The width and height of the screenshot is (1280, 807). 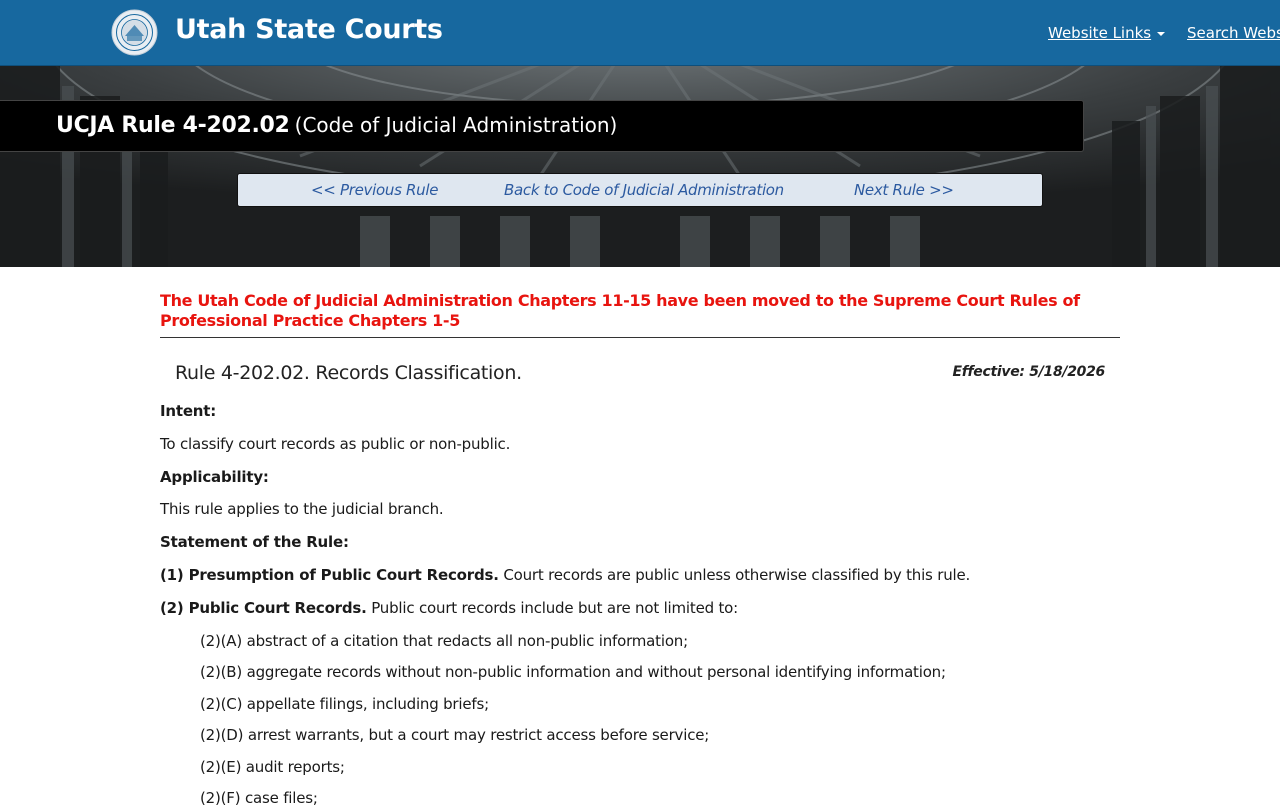 I want to click on site-title: Utah State Courts, so click(x=309, y=29).